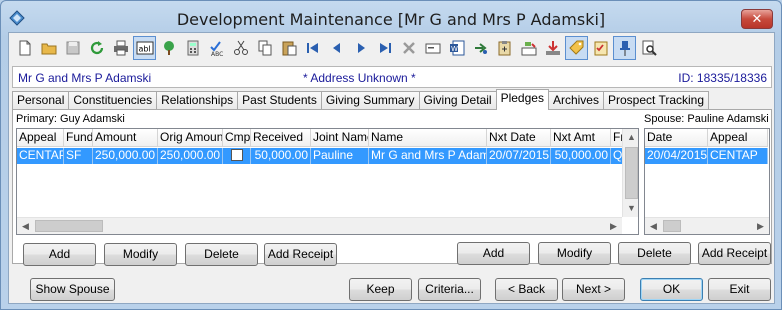  I want to click on cell-joint-name: Pauline, so click(340, 156).